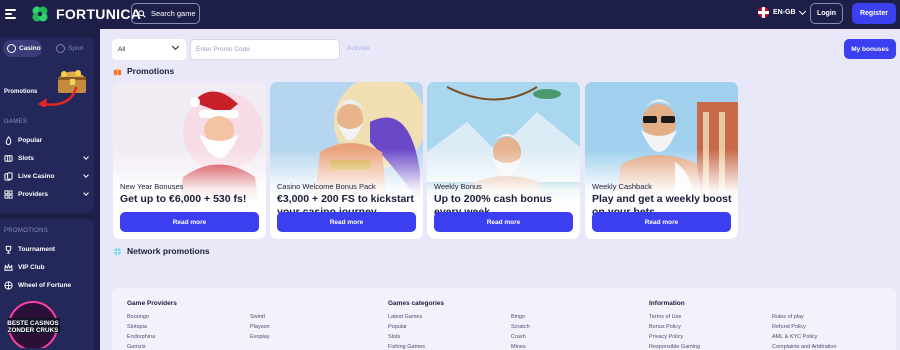 The height and width of the screenshot is (350, 900). What do you see at coordinates (40, 14) in the screenshot?
I see `clover-logo-icon` at bounding box center [40, 14].